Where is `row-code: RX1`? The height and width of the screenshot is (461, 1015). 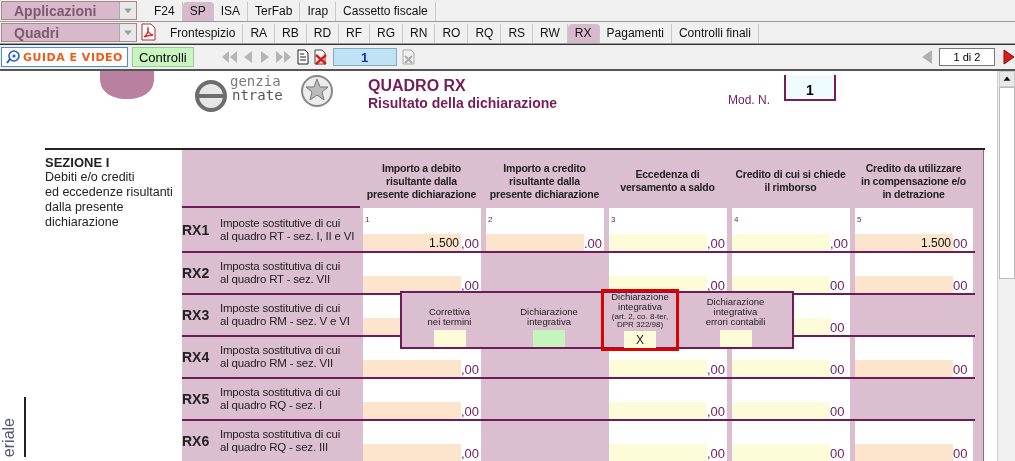
row-code: RX1 is located at coordinates (196, 229).